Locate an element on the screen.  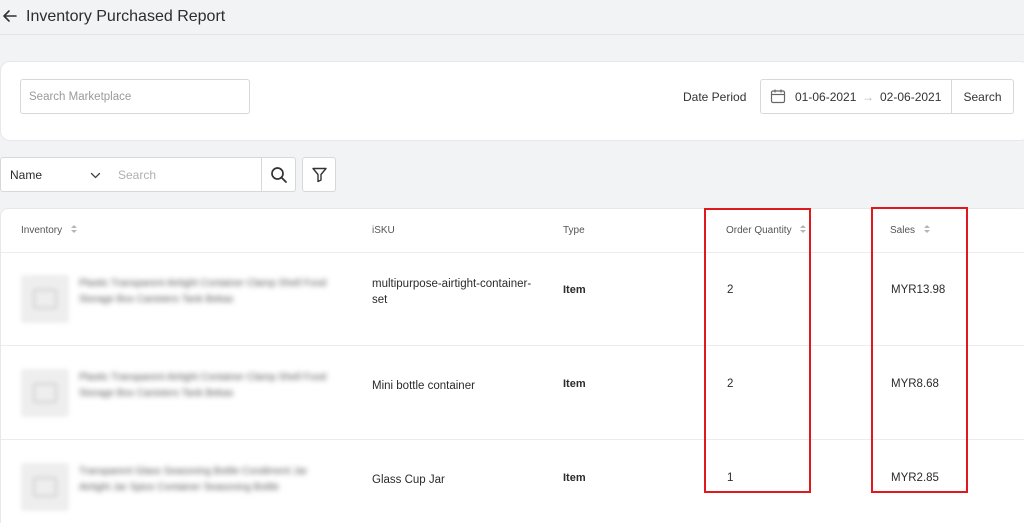
column-header-label: iSKU is located at coordinates (383, 230).